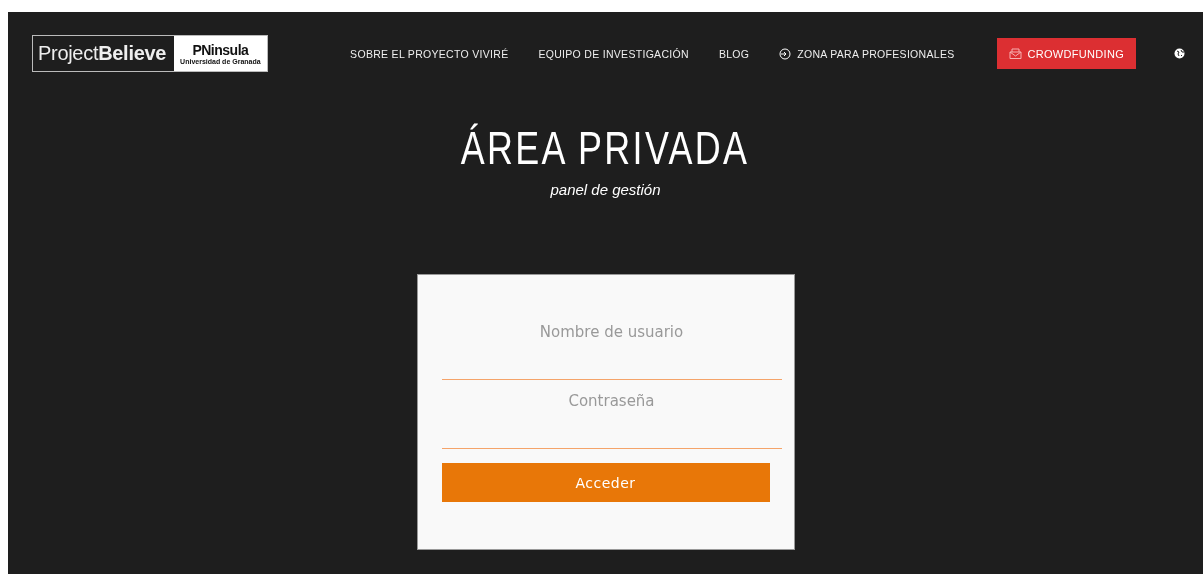 Image resolution: width=1203 pixels, height=574 pixels. Describe the element at coordinates (605, 148) in the screenshot. I see `page-title: ÁREA PRIVADA` at that location.